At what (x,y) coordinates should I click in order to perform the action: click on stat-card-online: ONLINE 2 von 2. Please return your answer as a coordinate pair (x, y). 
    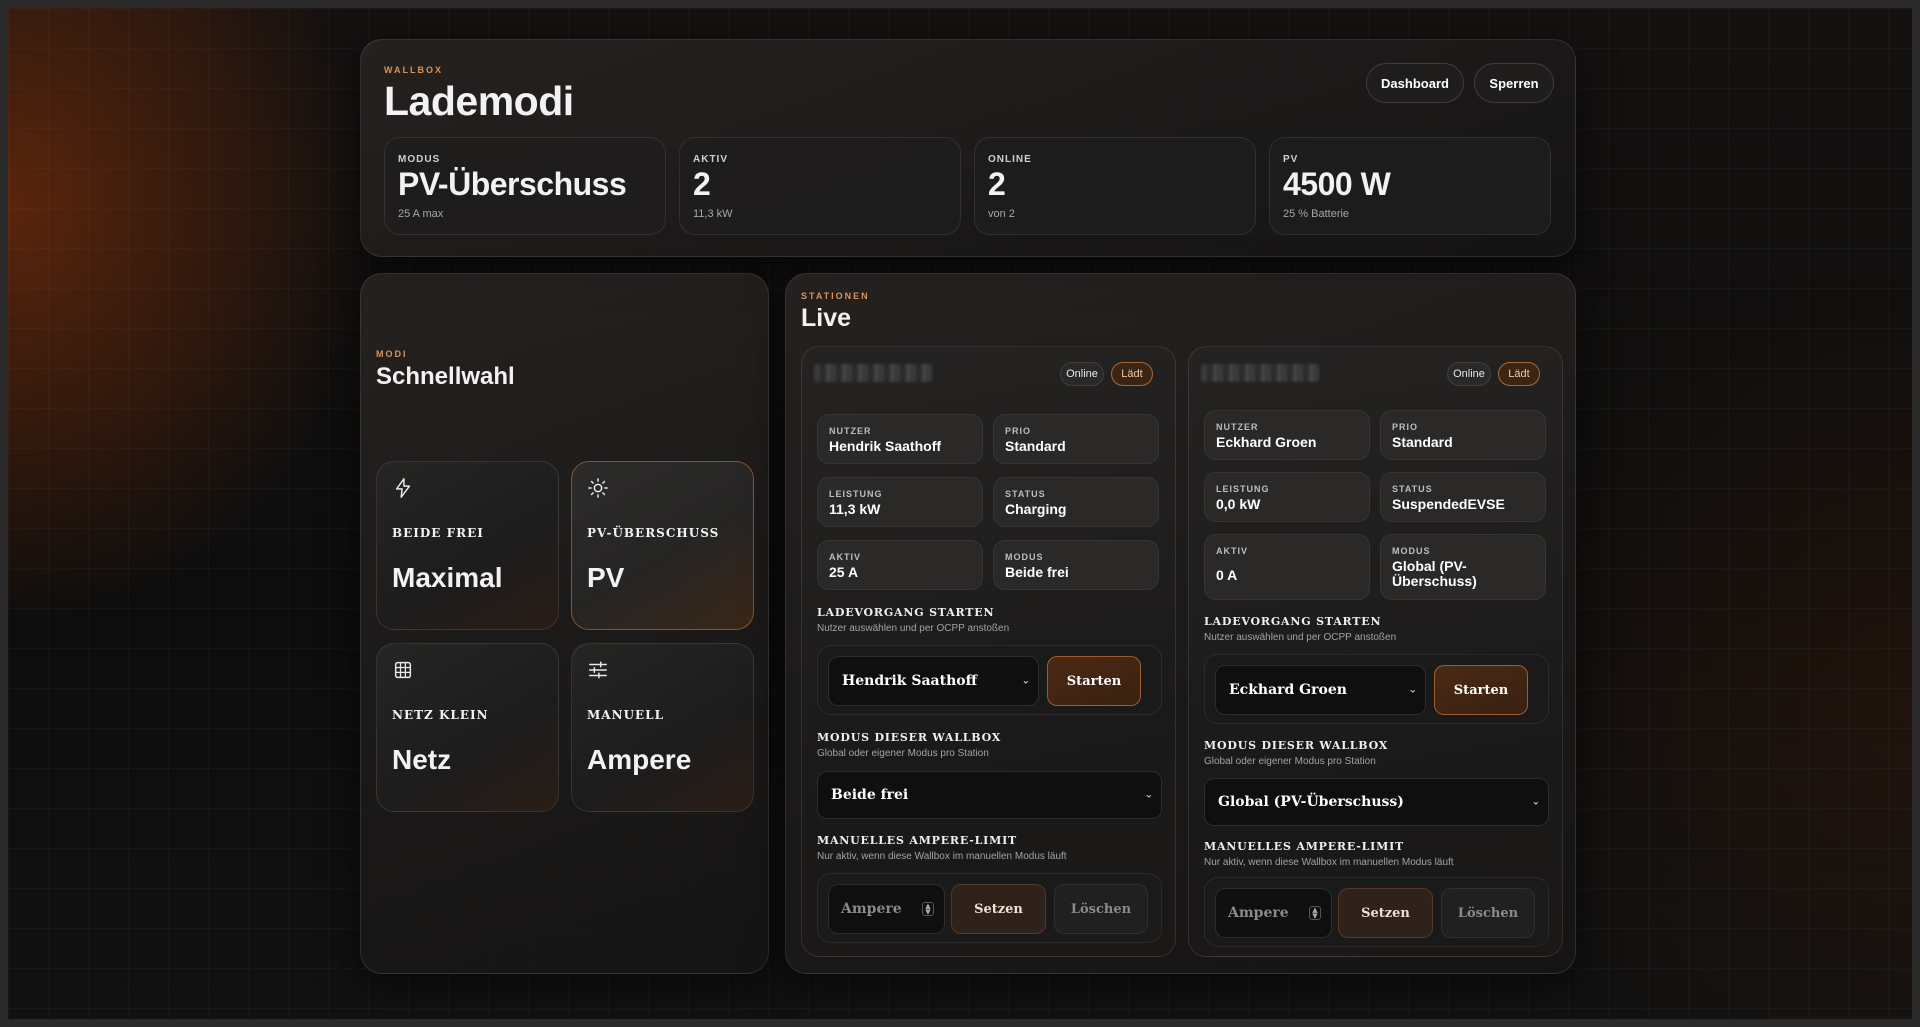
    Looking at the image, I should click on (1115, 186).